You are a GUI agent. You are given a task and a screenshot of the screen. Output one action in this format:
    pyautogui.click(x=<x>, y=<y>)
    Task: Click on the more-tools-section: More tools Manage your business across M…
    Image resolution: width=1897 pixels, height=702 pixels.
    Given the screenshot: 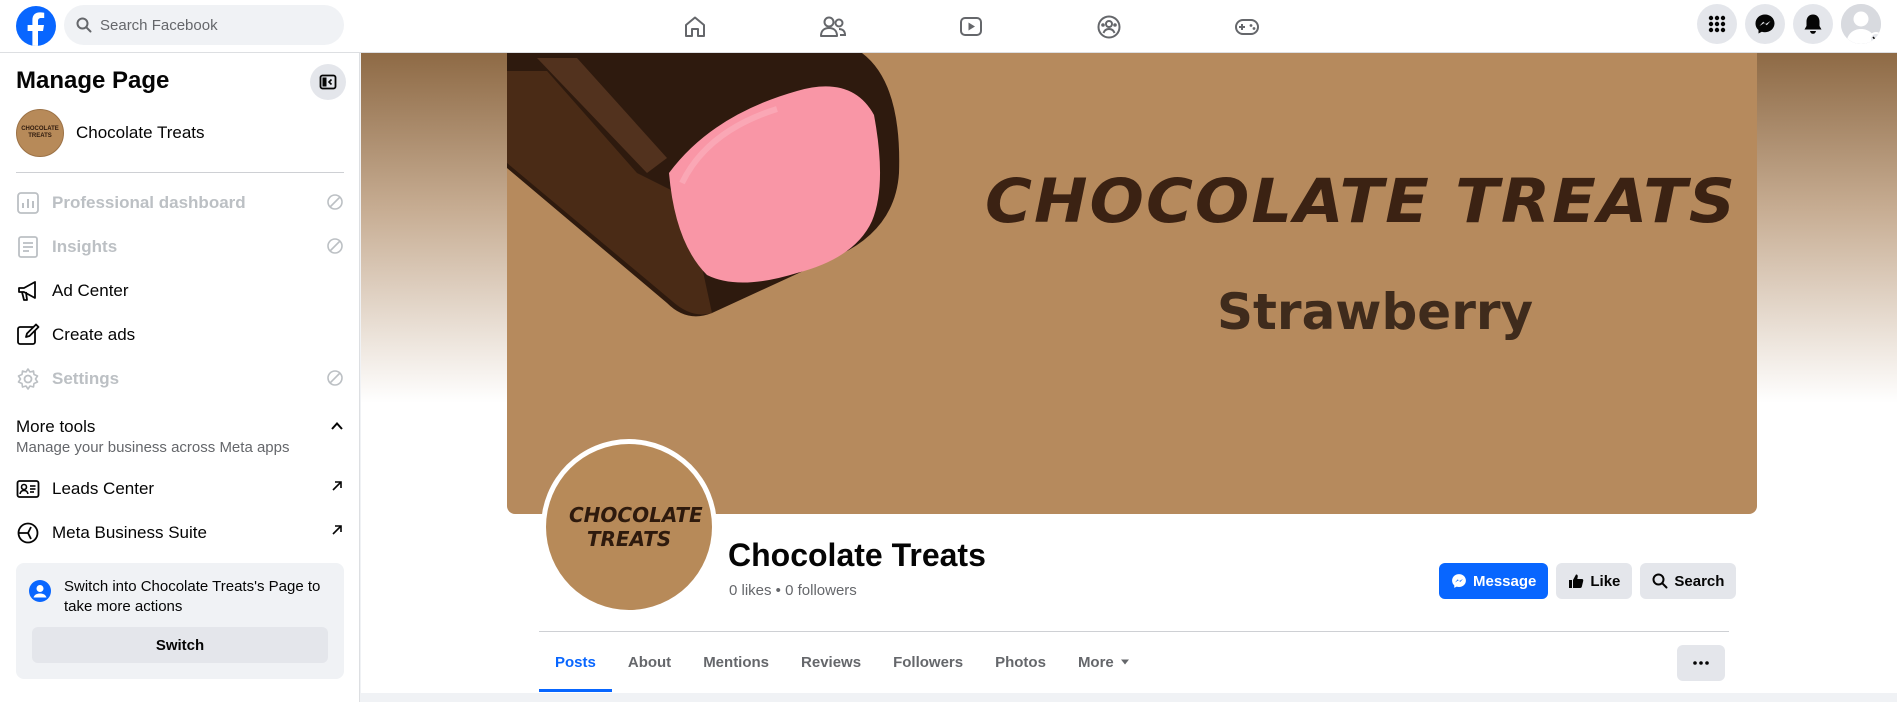 What is the action you would take?
    pyautogui.click(x=180, y=436)
    